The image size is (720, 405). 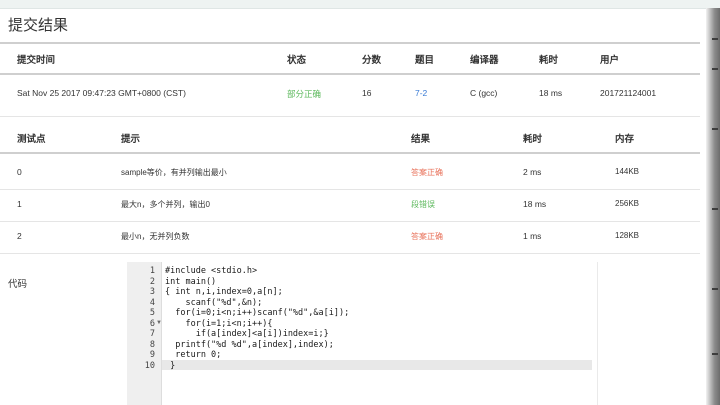 I want to click on testcase-elapsed: 18 ms, so click(x=535, y=204).